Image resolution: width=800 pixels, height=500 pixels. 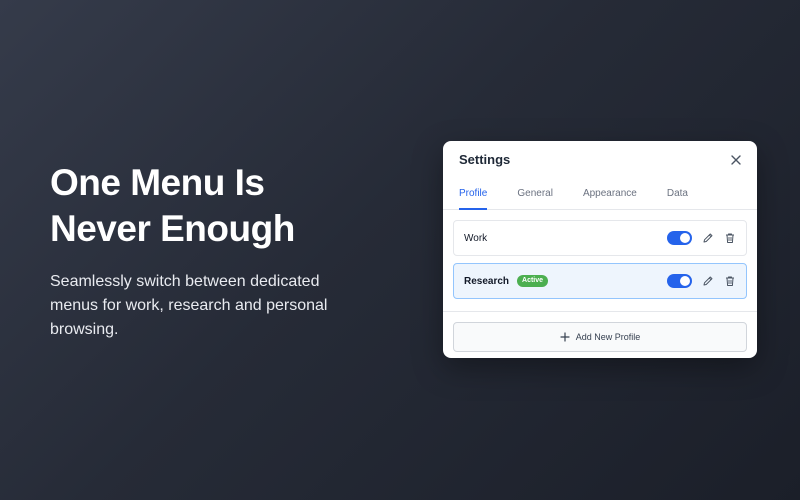 I want to click on close-icon, so click(x=736, y=160).